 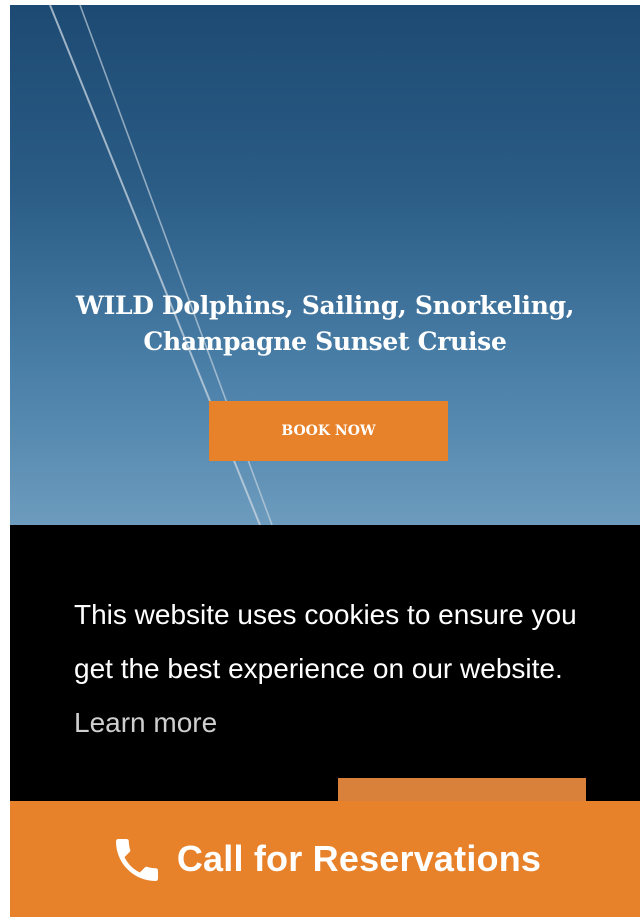 I want to click on hero-title-line-1: WILD Dolphins, Sailing, Snorkeling,, so click(x=325, y=305).